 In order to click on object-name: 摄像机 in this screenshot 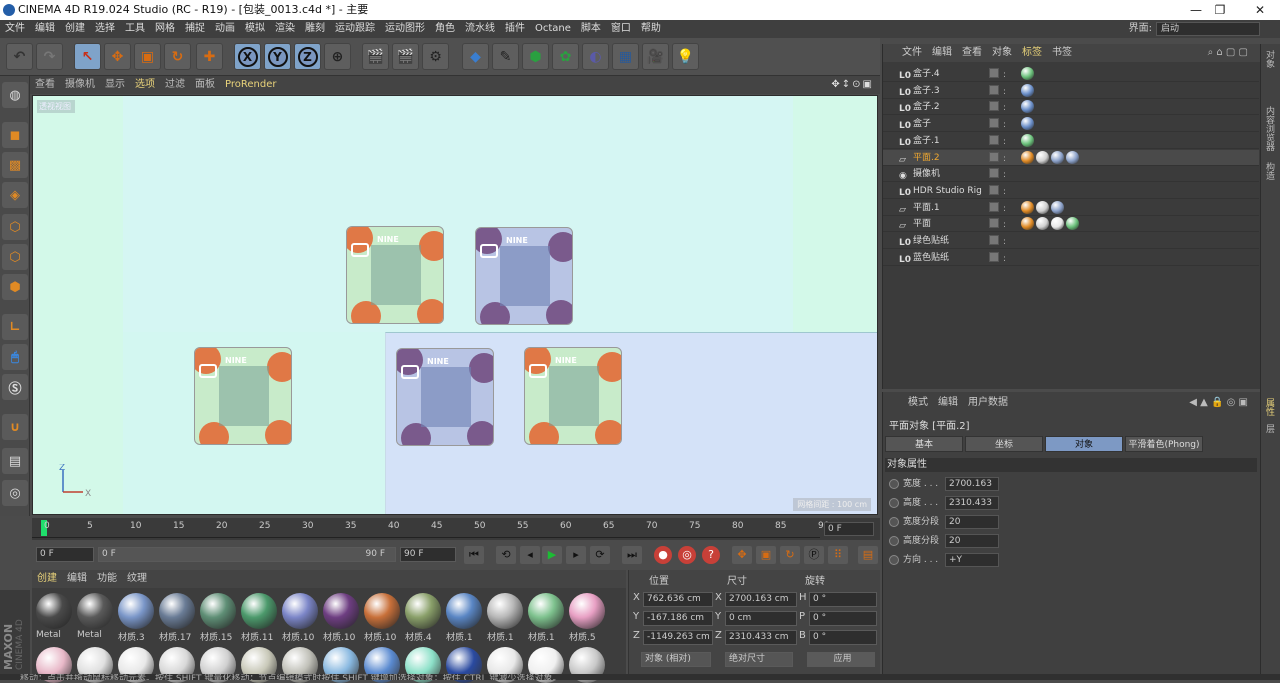, I will do `click(926, 174)`.